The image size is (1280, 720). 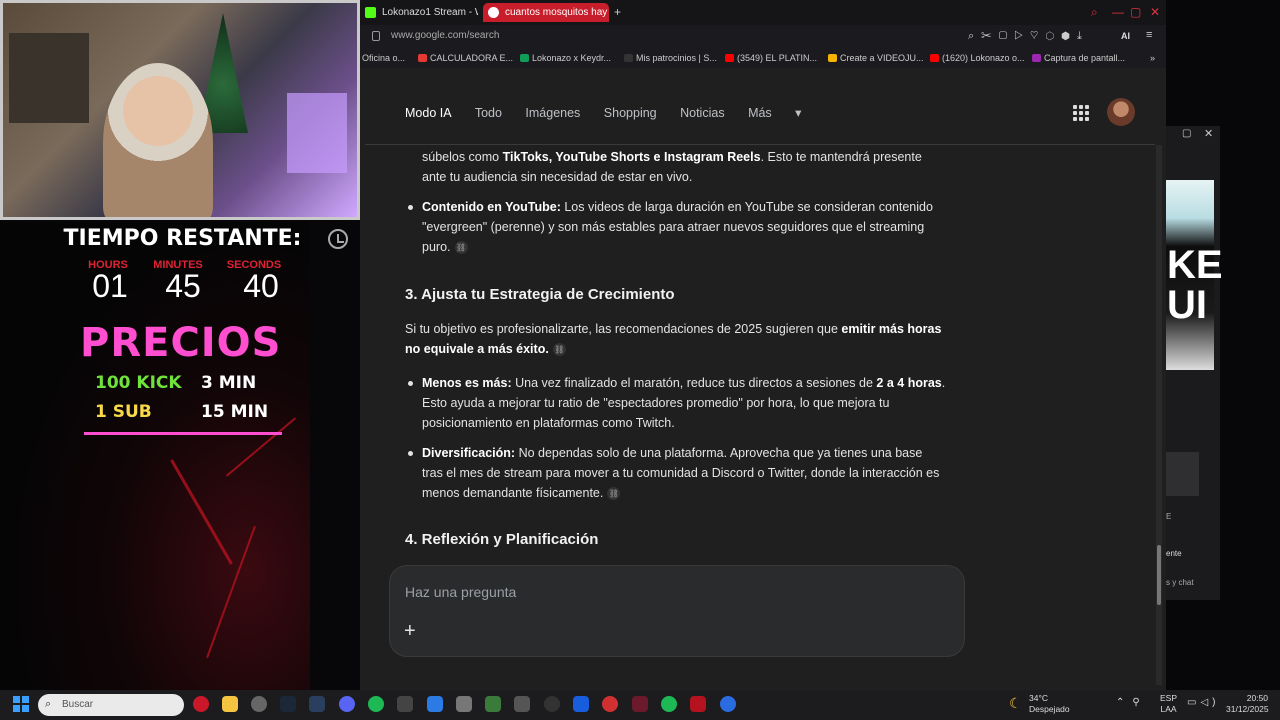 What do you see at coordinates (630, 113) in the screenshot?
I see `tab-shopping: Shopping` at bounding box center [630, 113].